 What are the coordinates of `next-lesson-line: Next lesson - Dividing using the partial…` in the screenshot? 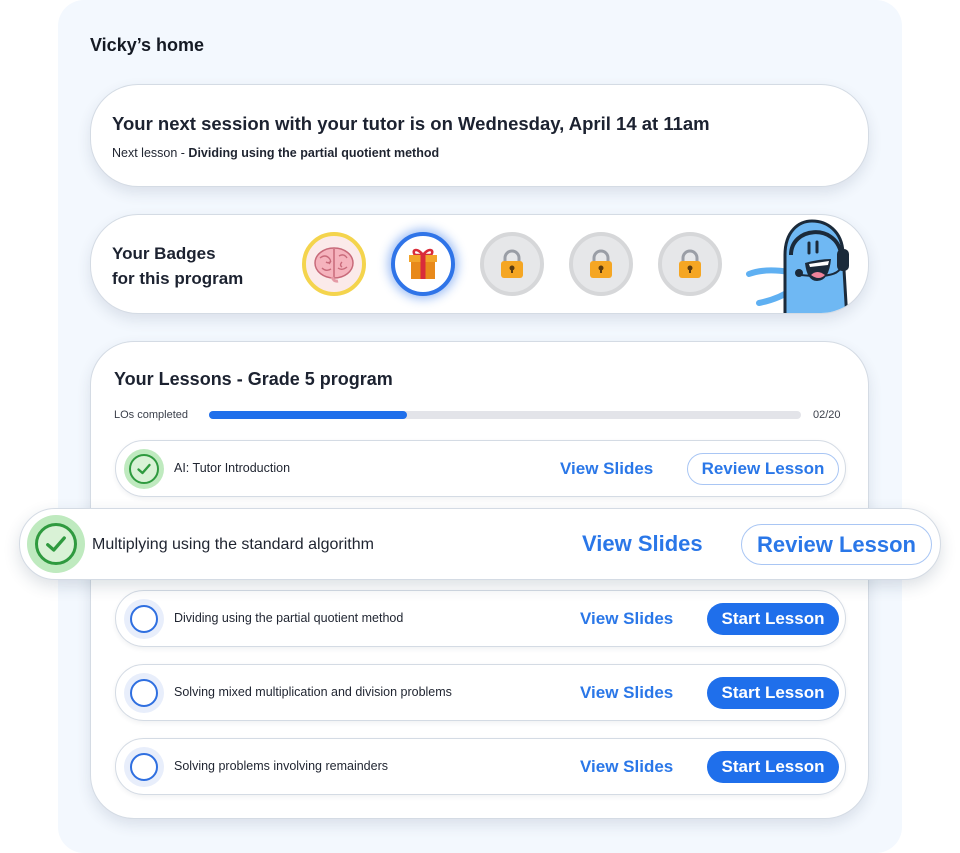 It's located at (275, 153).